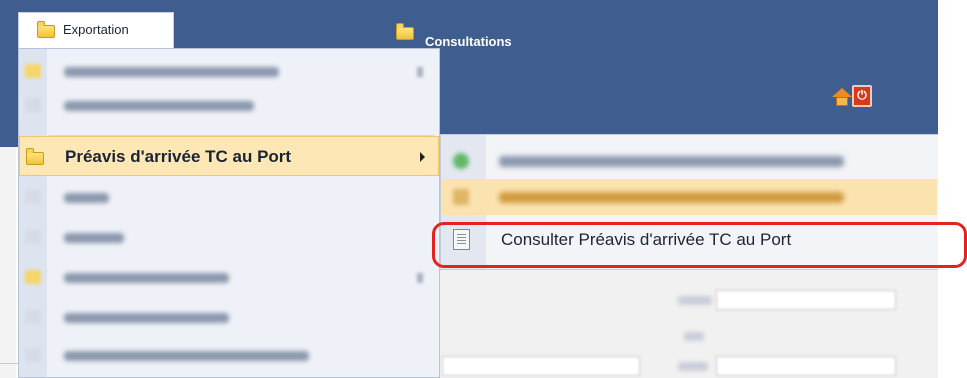  I want to click on content-panel, so click(689, 324).